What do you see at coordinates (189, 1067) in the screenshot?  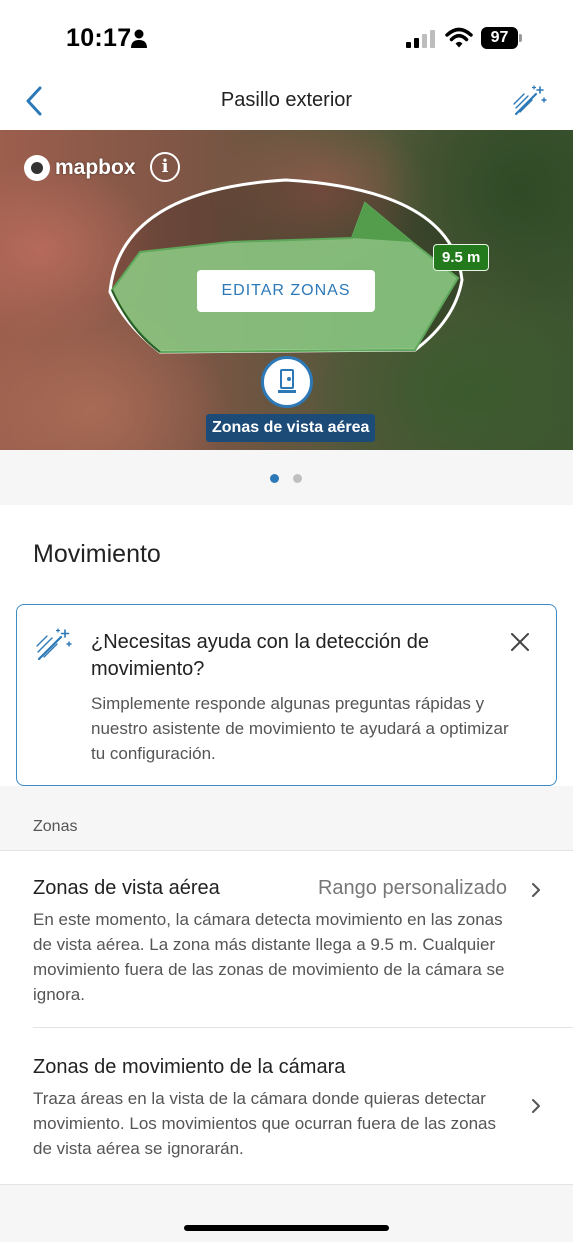 I see `camera-zones-title: Zonas de movimiento de la cámara` at bounding box center [189, 1067].